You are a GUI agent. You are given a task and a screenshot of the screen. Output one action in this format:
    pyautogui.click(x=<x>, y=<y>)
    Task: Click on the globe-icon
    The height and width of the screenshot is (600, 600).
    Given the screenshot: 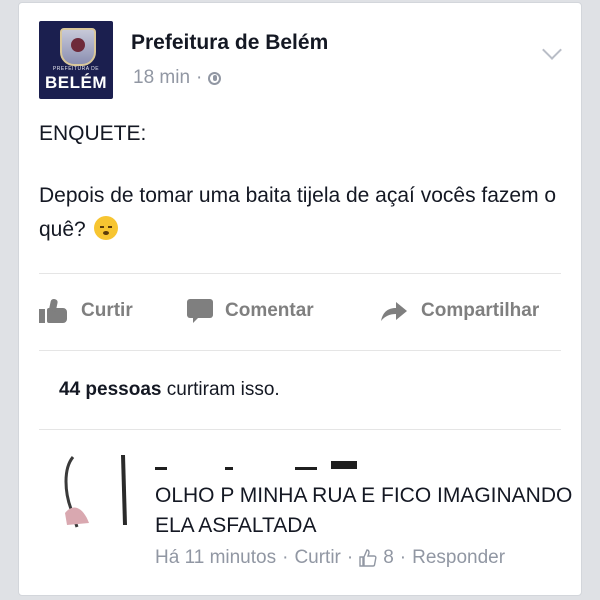 What is the action you would take?
    pyautogui.click(x=215, y=78)
    